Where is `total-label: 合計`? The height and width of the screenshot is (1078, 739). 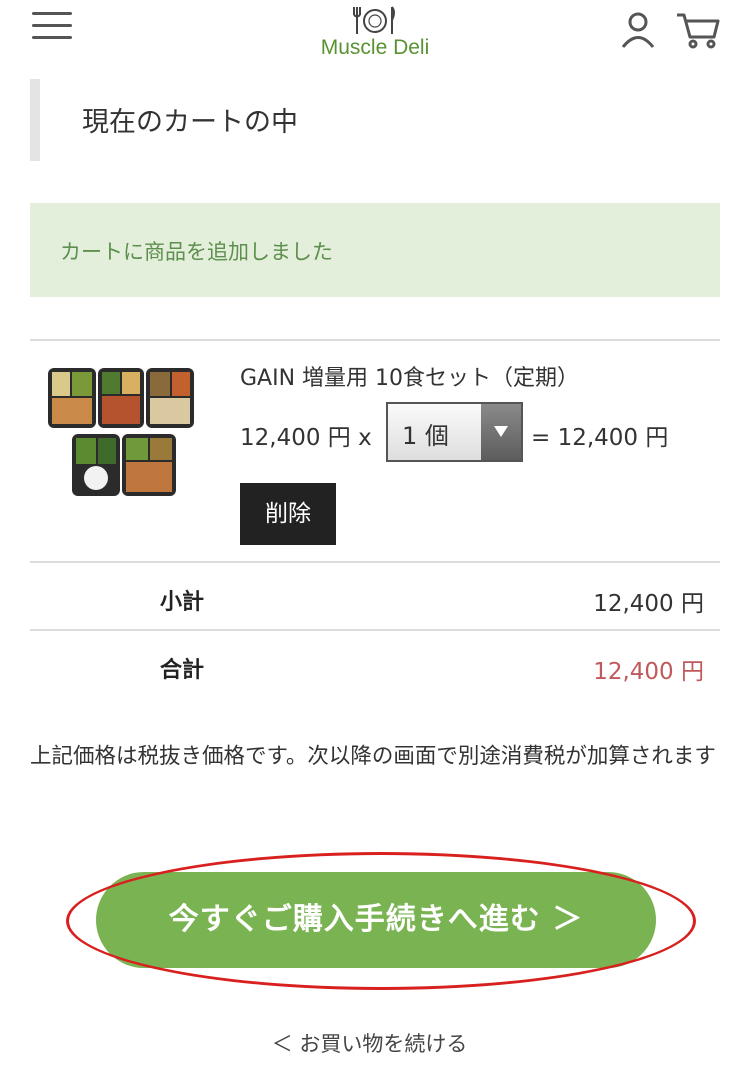
total-label: 合計 is located at coordinates (182, 670).